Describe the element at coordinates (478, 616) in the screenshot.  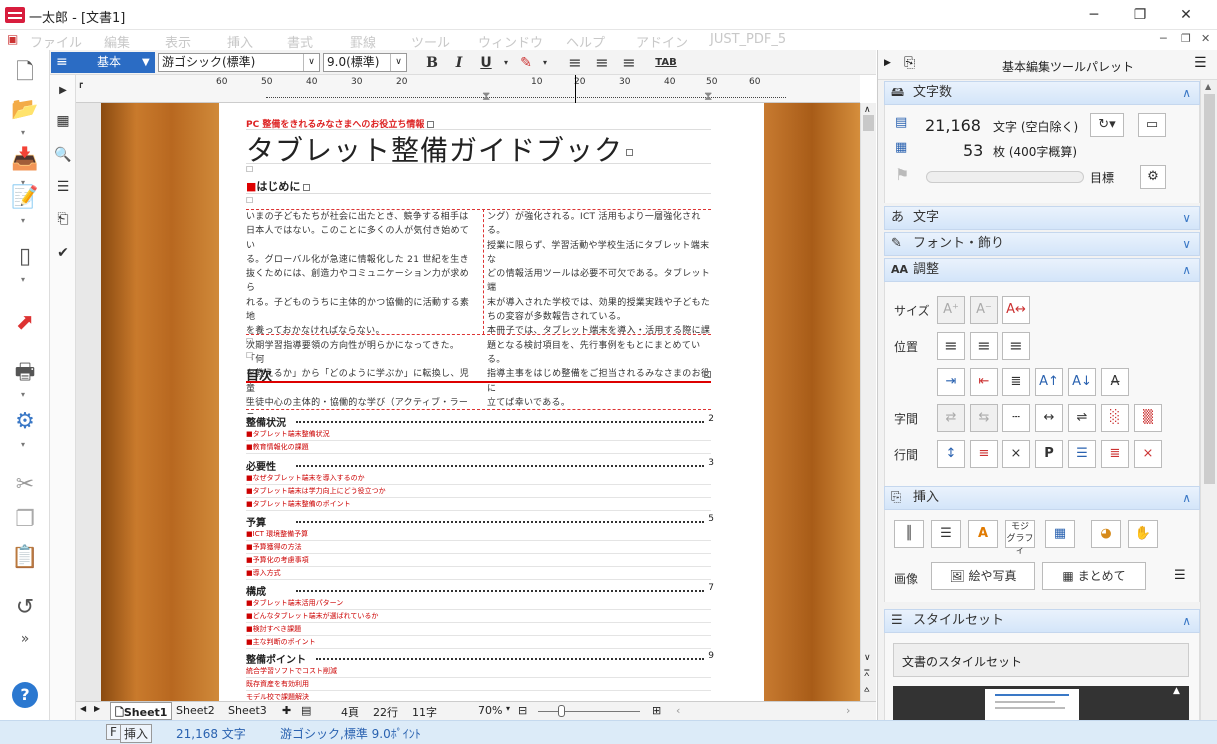
I see `toc-subitem: ■どんなタブレット端末が選ばれているか` at that location.